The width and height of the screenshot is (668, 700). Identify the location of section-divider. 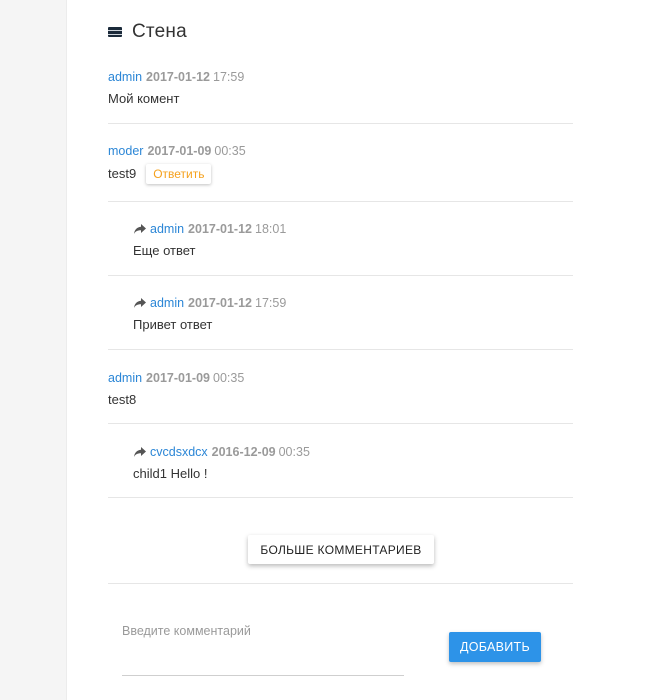
(340, 583).